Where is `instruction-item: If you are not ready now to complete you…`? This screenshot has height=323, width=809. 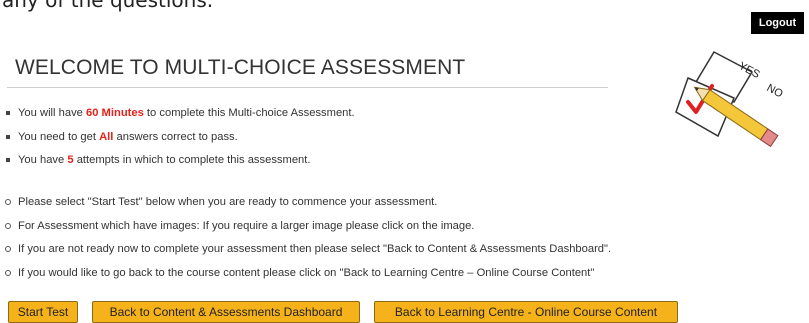
instruction-item: If you are not ready now to complete you… is located at coordinates (305, 254).